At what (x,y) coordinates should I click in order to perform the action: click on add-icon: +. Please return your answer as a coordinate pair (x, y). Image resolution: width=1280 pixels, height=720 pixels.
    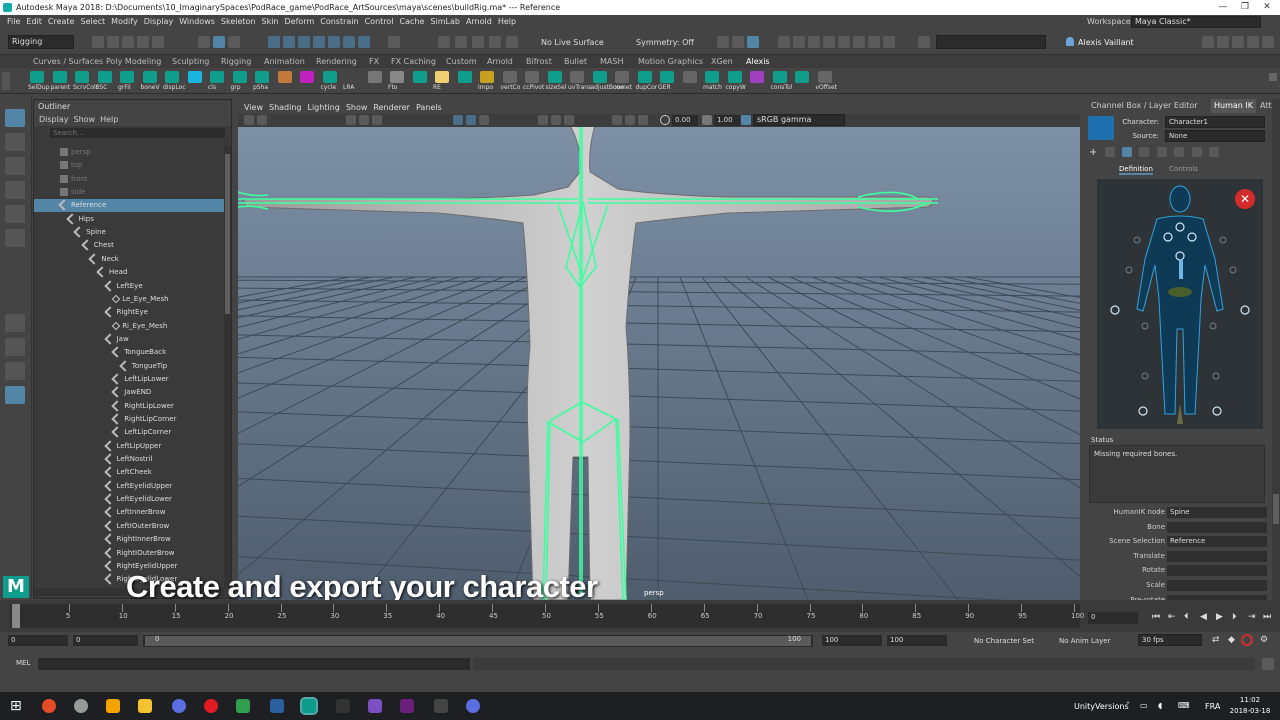
    Looking at the image, I should click on (1093, 152).